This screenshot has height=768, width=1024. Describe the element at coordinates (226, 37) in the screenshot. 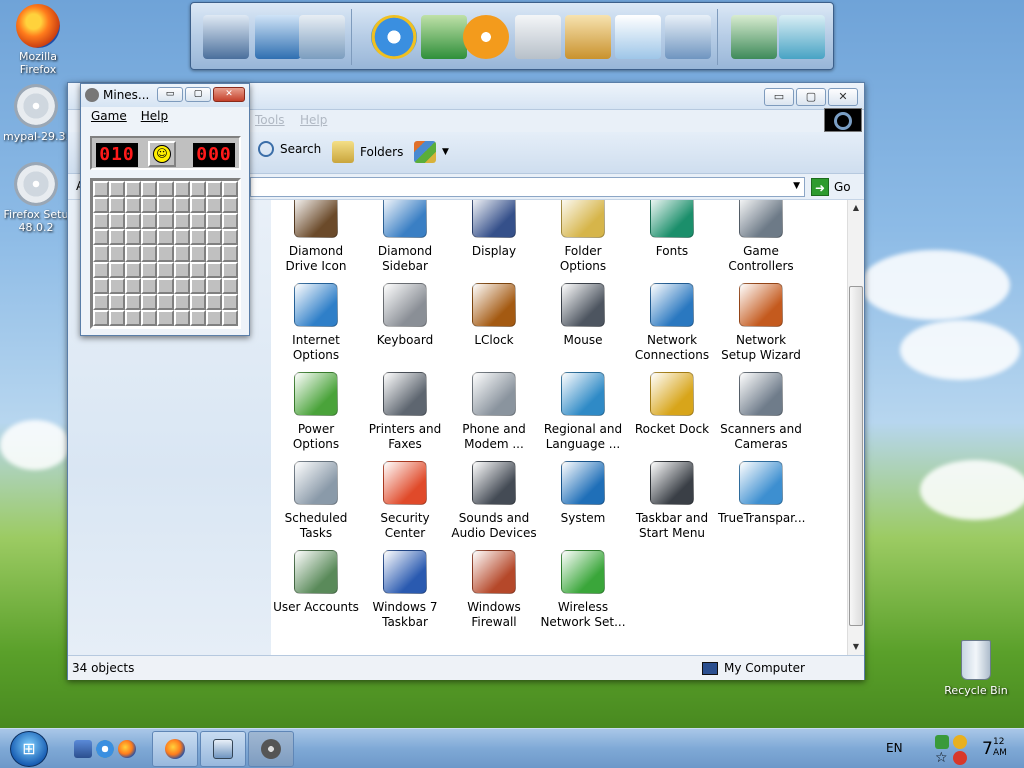

I see `my-computer-dock-icon` at that location.